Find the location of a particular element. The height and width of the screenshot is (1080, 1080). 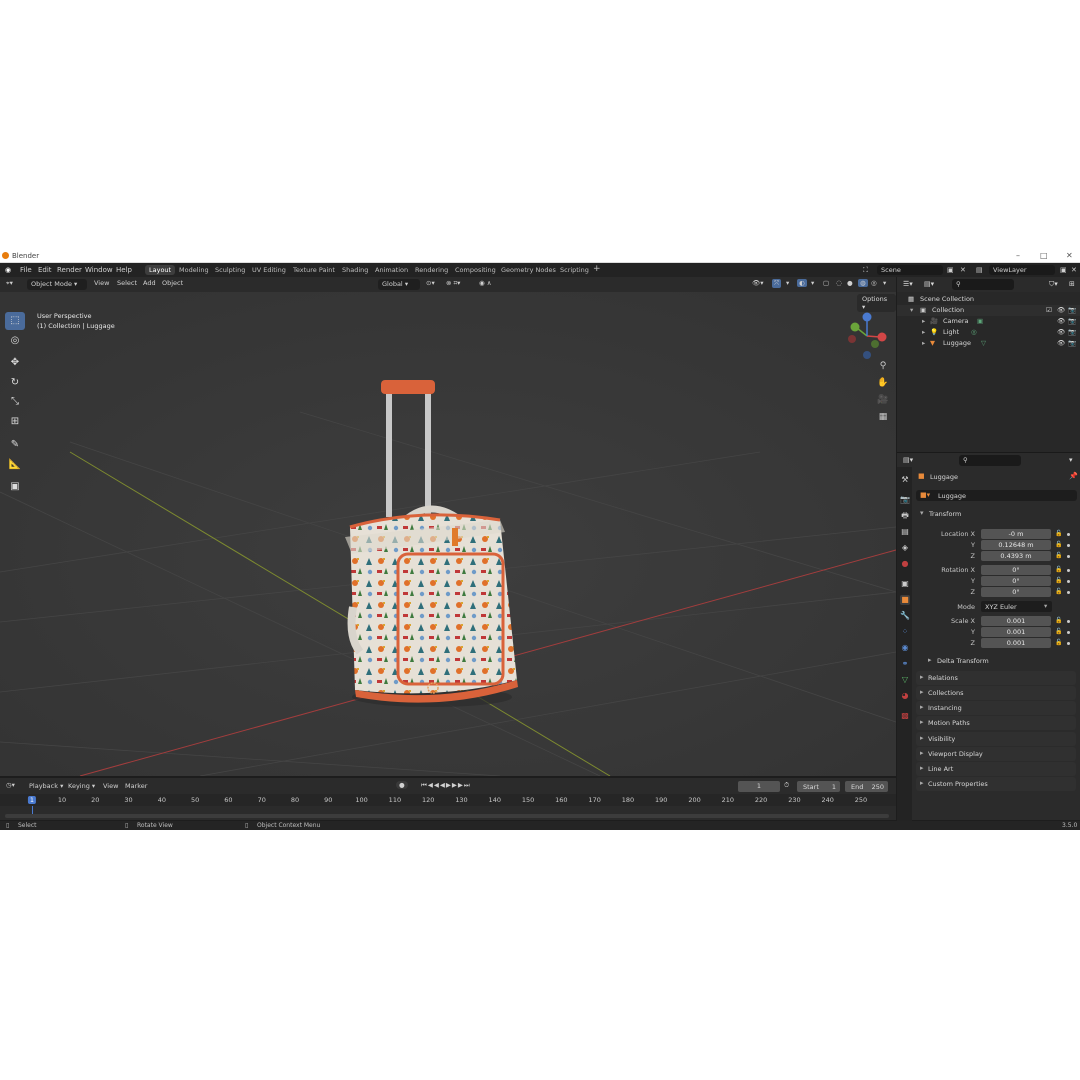

playback-controls-icon: ⏮◀◀◀▶▶▶⏭ is located at coordinates (446, 785).